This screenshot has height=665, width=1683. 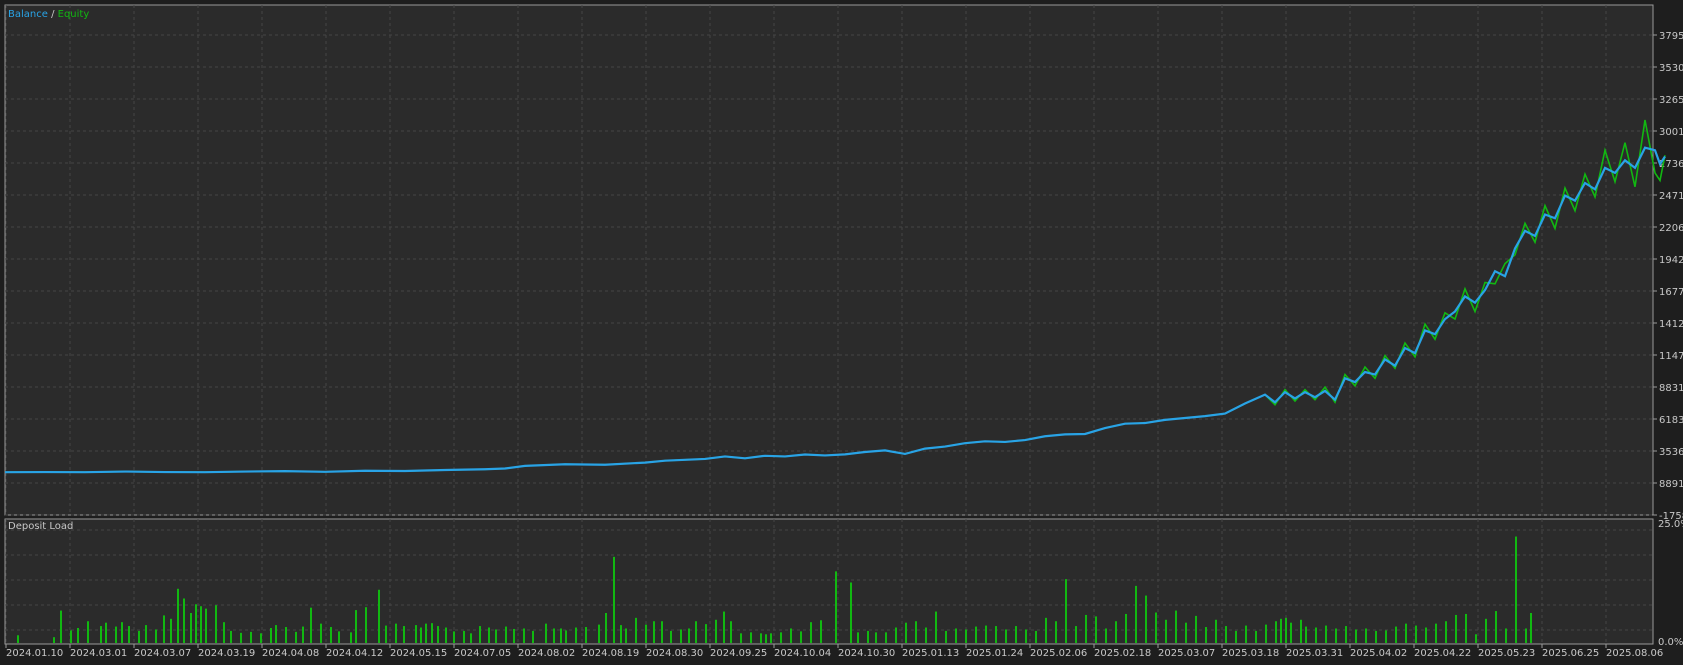 What do you see at coordinates (98, 653) in the screenshot?
I see `x-tick-label: 2024.03.01` at bounding box center [98, 653].